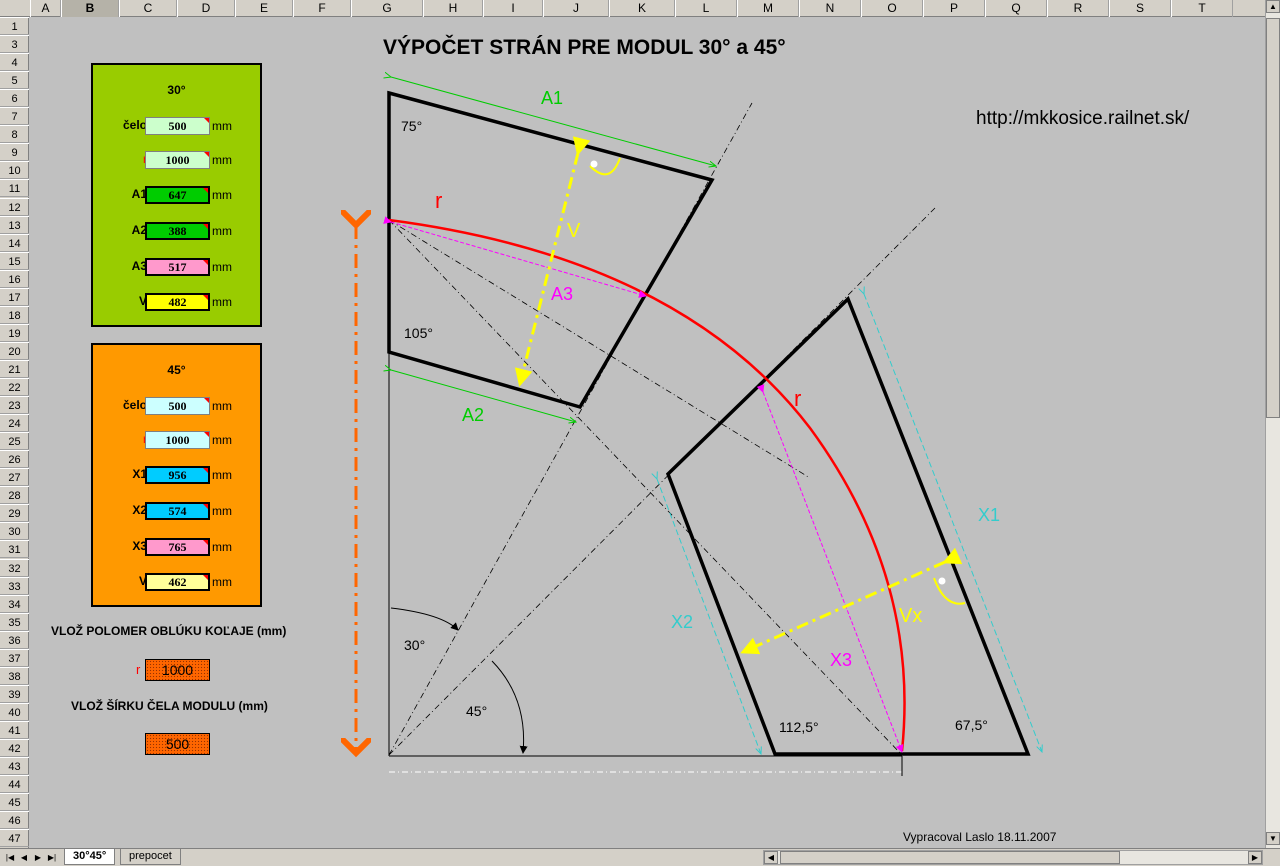 Image resolution: width=1280 pixels, height=866 pixels. I want to click on column-header-g: G, so click(387, 8).